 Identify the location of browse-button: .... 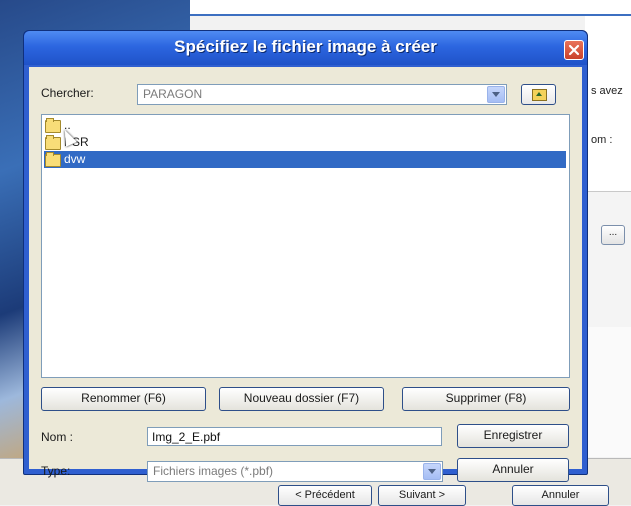
(613, 235).